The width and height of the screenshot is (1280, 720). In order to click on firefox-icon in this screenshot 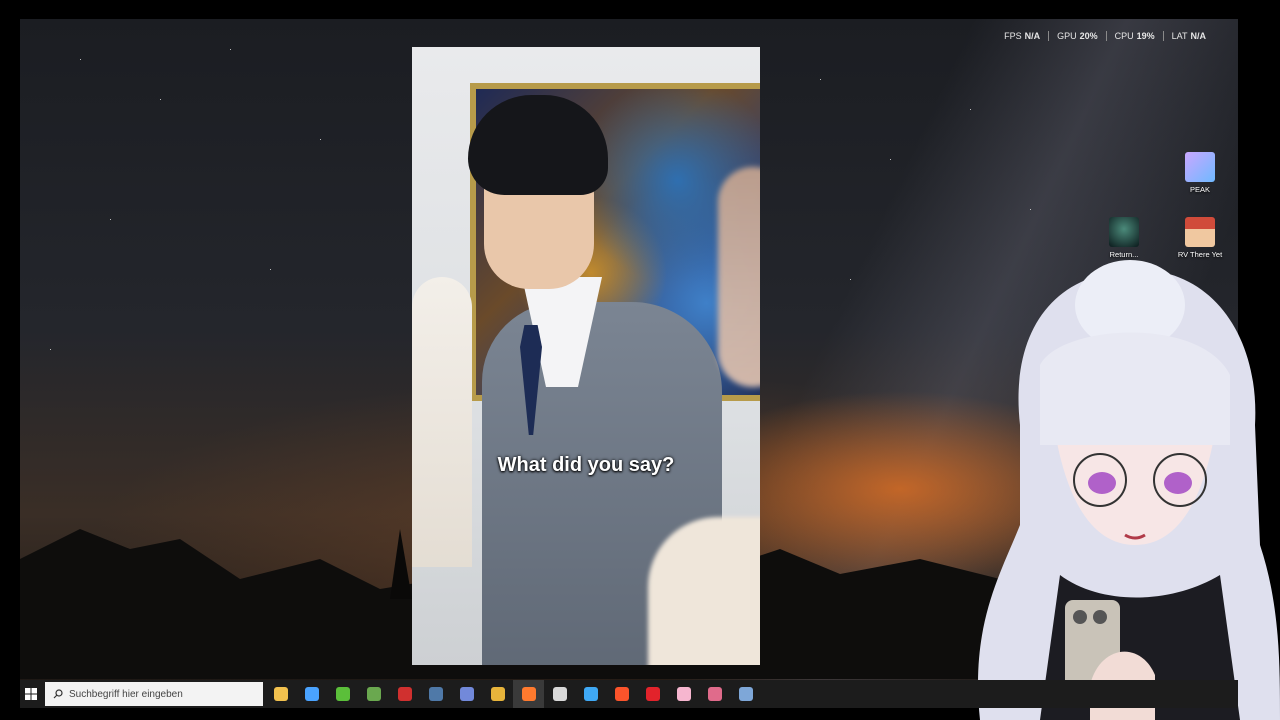, I will do `click(528, 694)`.